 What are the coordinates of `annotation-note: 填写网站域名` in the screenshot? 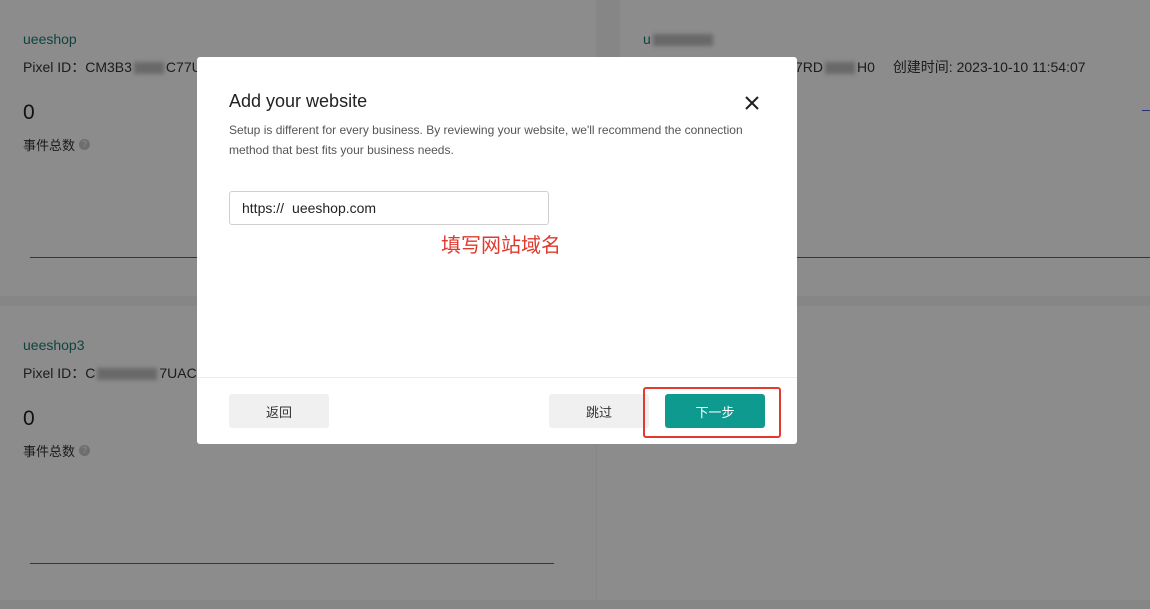 It's located at (501, 246).